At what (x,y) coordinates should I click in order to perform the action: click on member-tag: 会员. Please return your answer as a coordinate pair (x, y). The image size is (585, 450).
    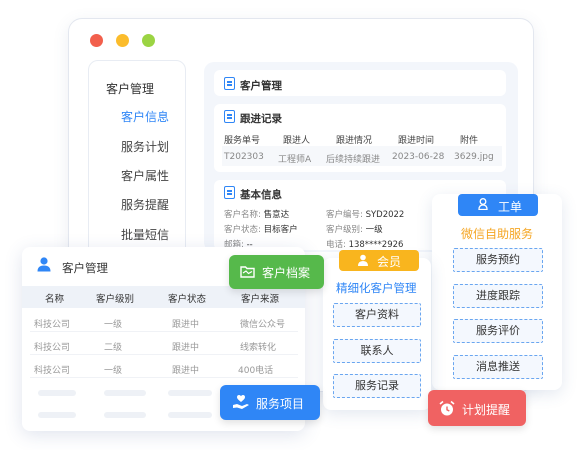
    Looking at the image, I should click on (379, 260).